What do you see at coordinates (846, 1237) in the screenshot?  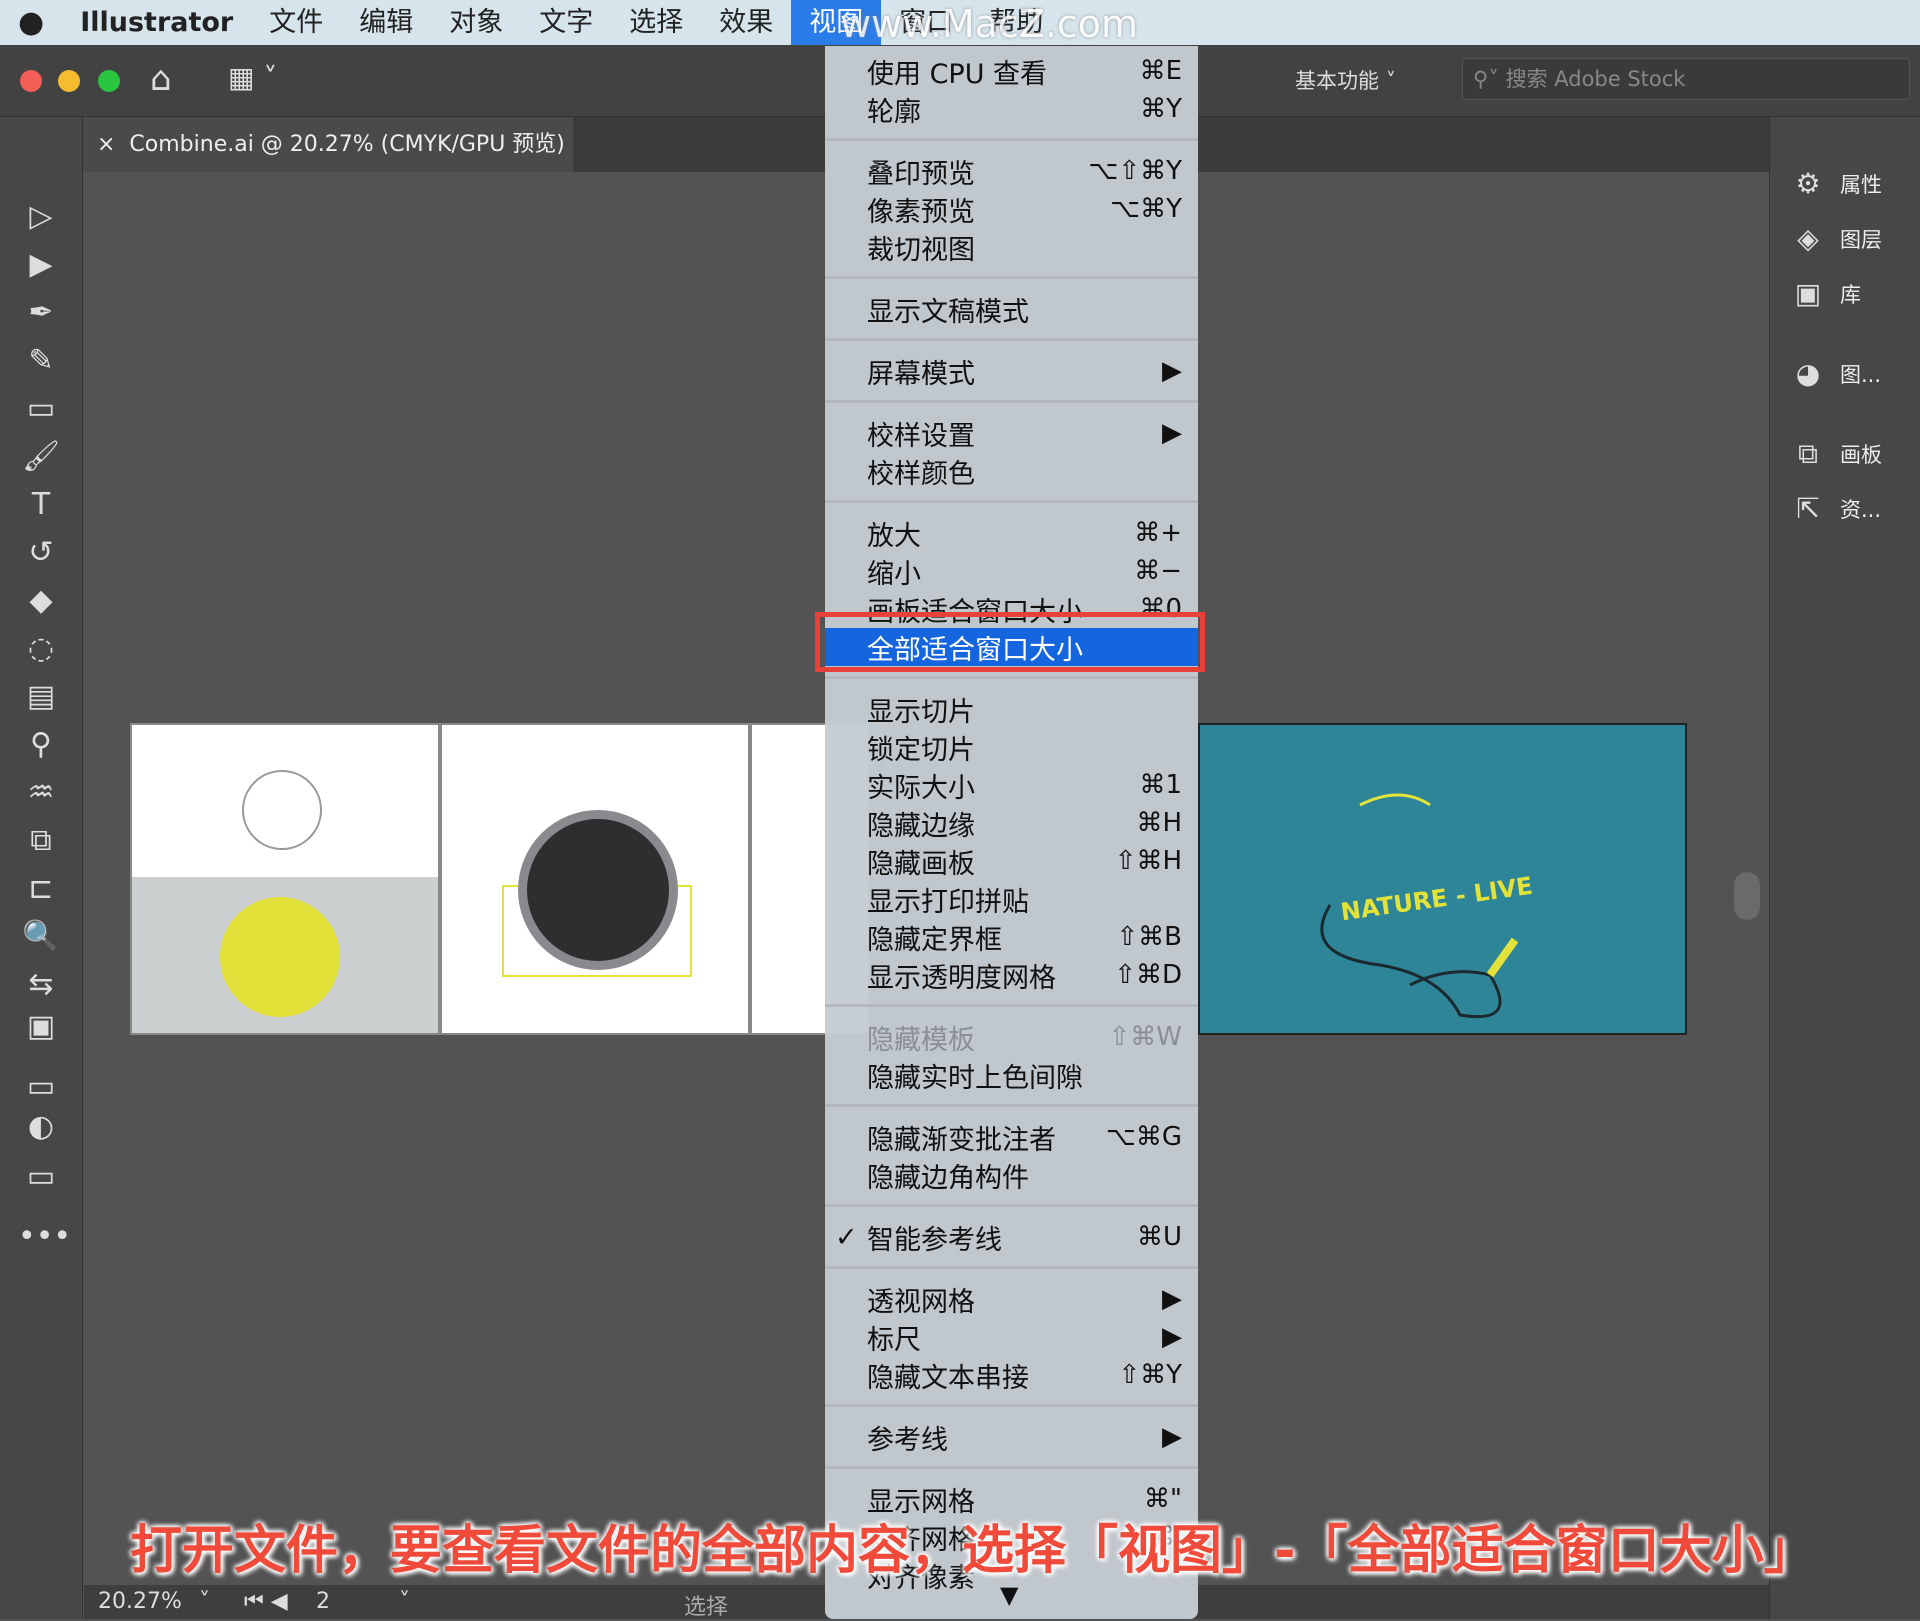 I see `checkmark-icon: ✓` at bounding box center [846, 1237].